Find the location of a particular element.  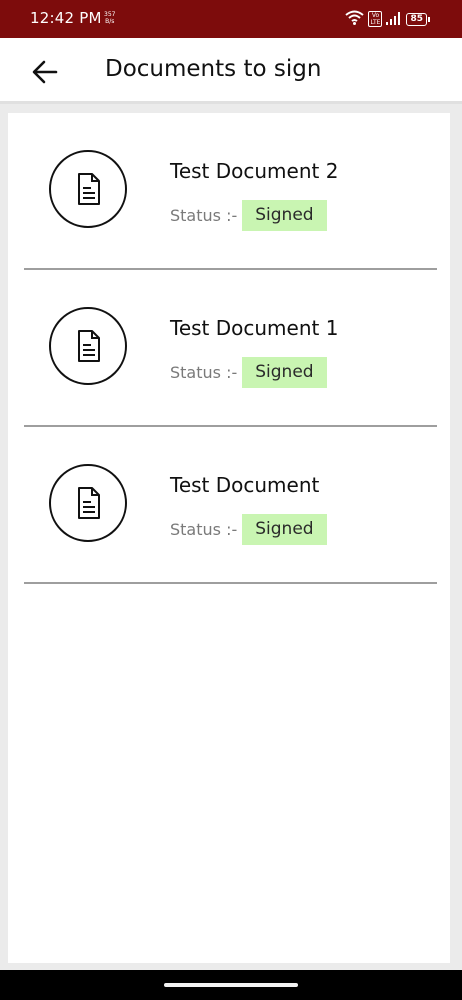

battery-icon: 85 is located at coordinates (418, 19).